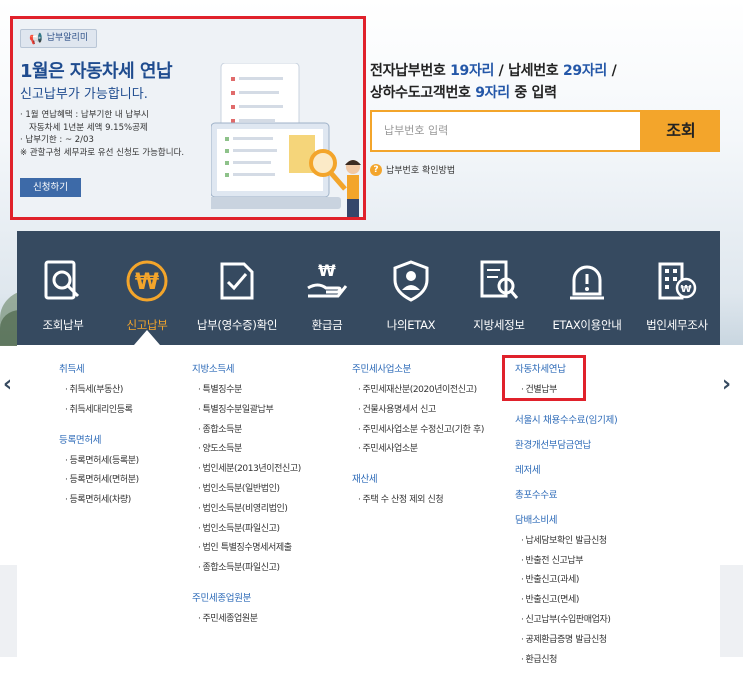 This screenshot has width=743, height=675. Describe the element at coordinates (612, 71) in the screenshot. I see `instr-text: /` at that location.